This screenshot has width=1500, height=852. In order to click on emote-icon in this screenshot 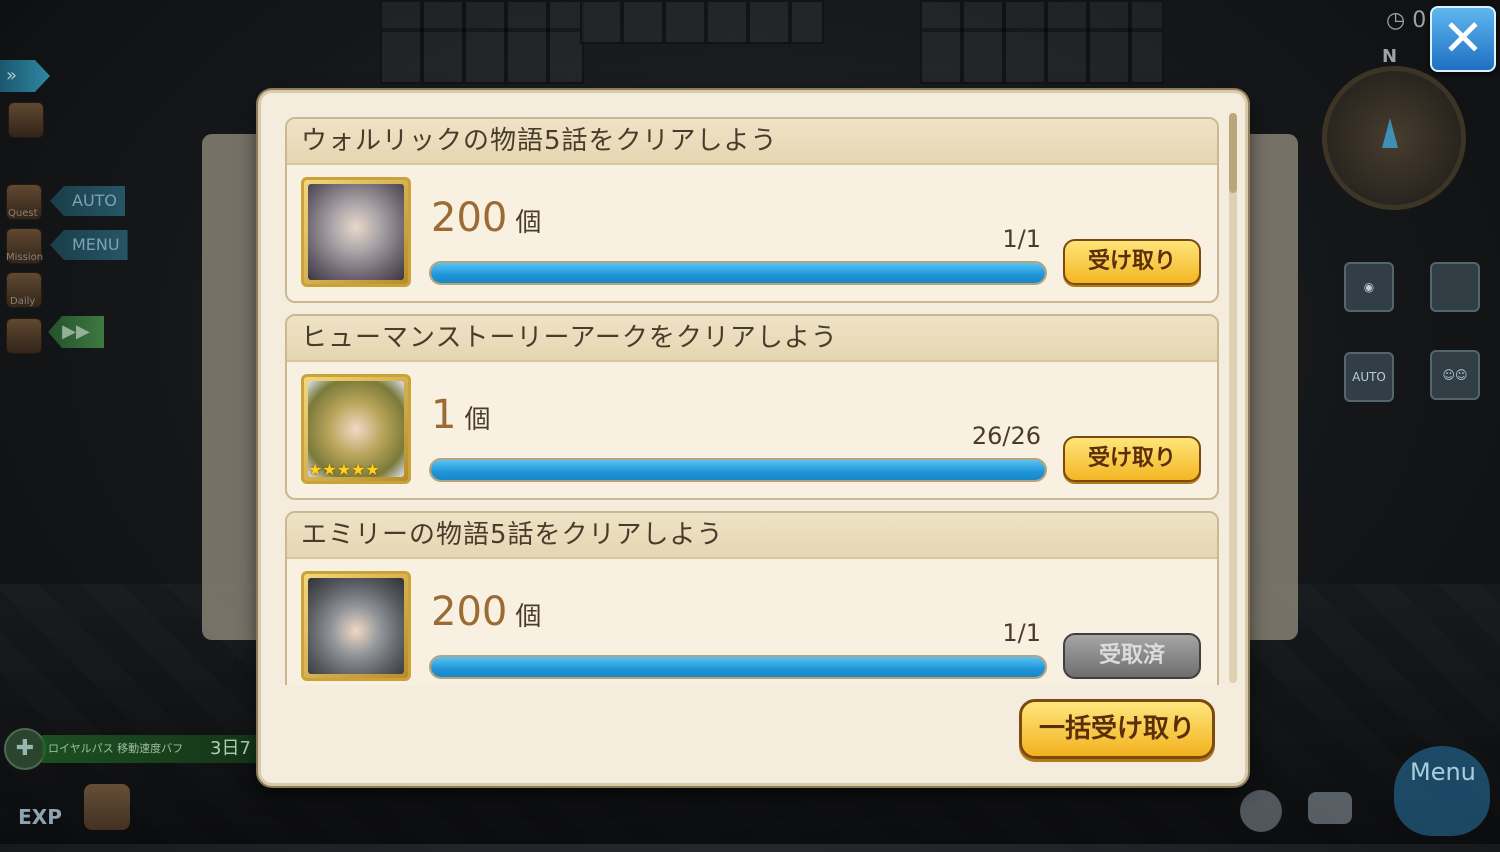, I will do `click(1261, 811)`.